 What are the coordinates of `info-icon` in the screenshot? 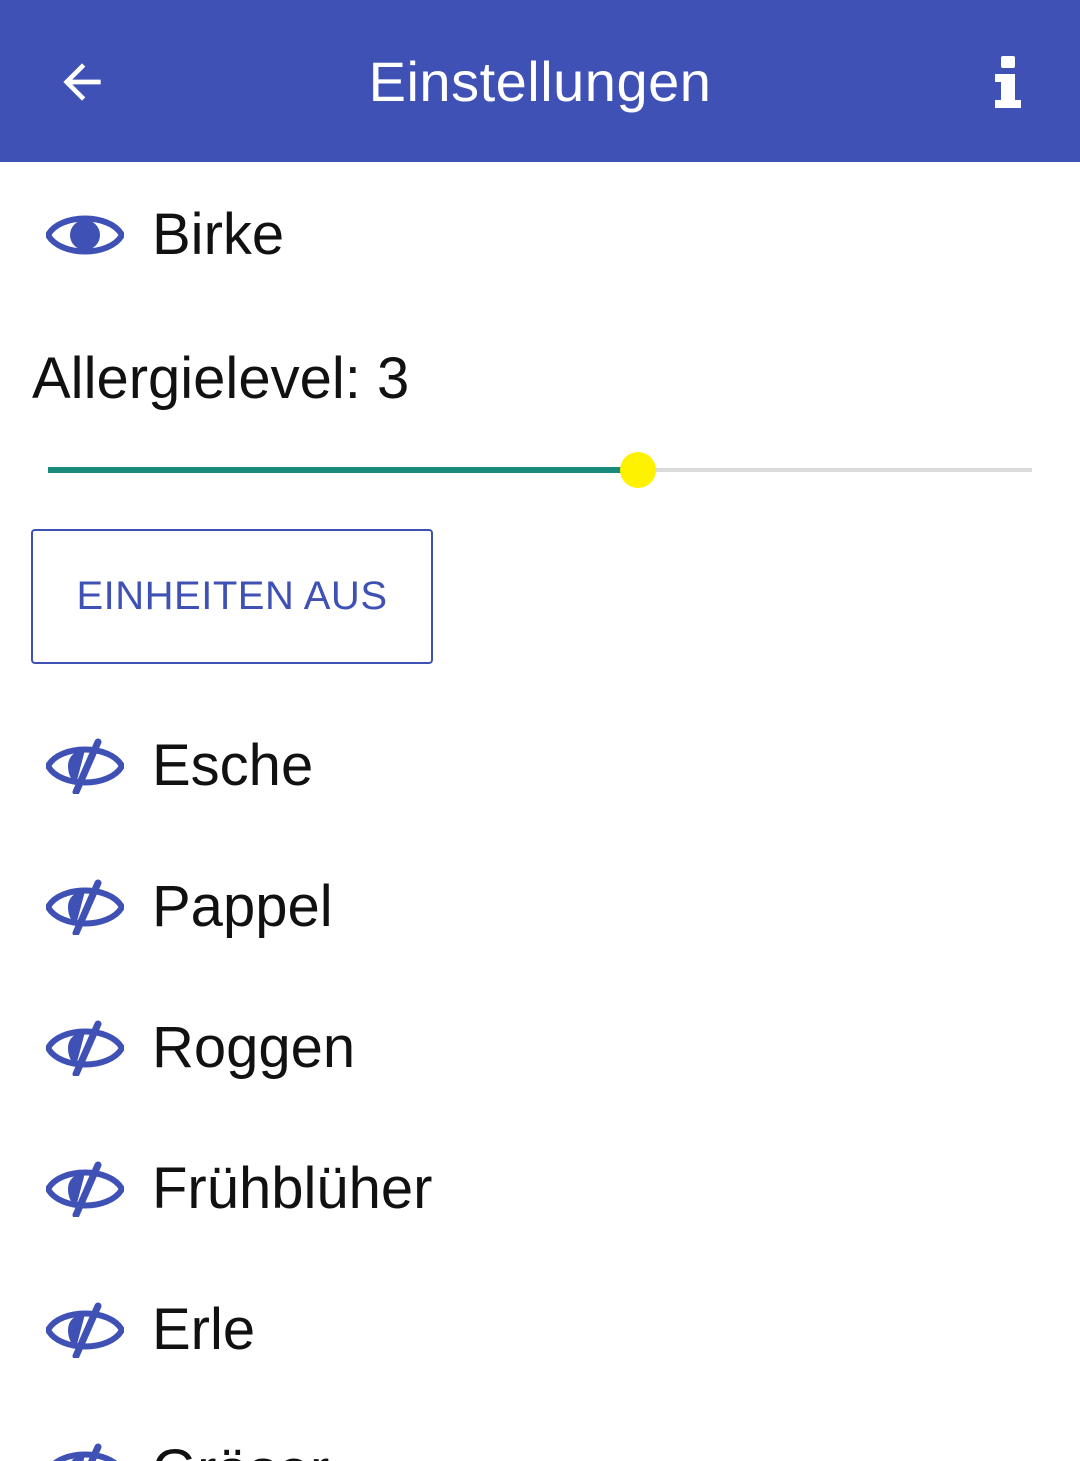 It's located at (1008, 82).